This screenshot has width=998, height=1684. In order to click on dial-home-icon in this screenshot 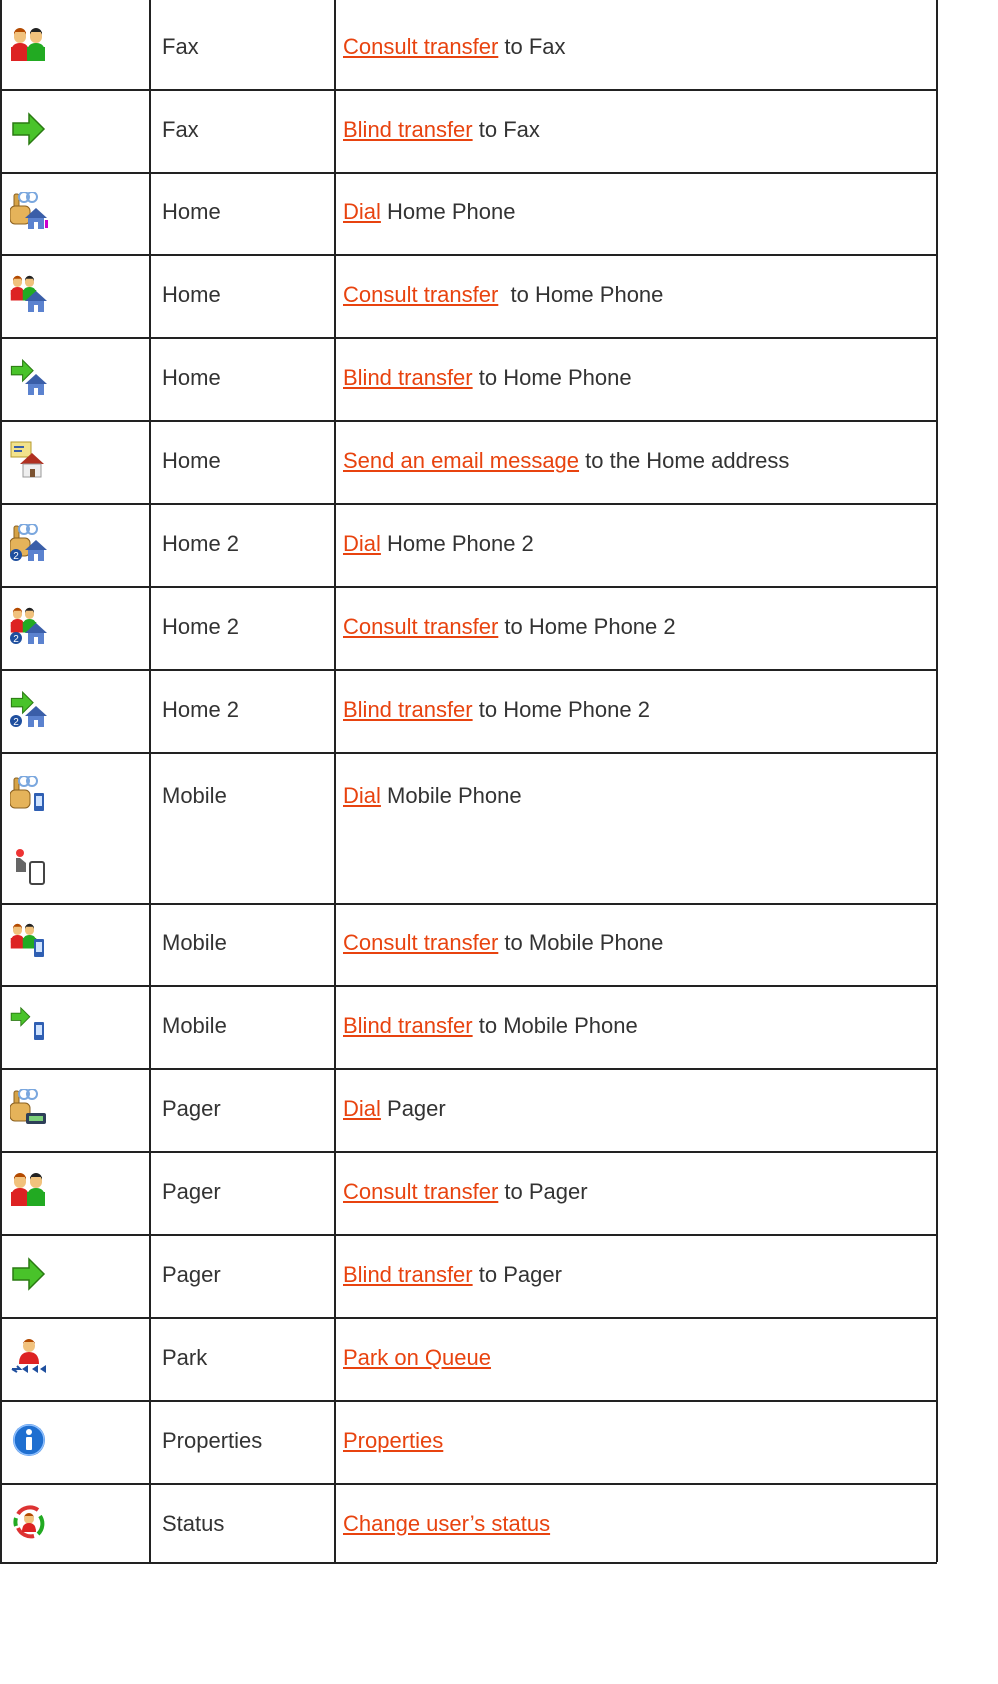, I will do `click(28, 210)`.